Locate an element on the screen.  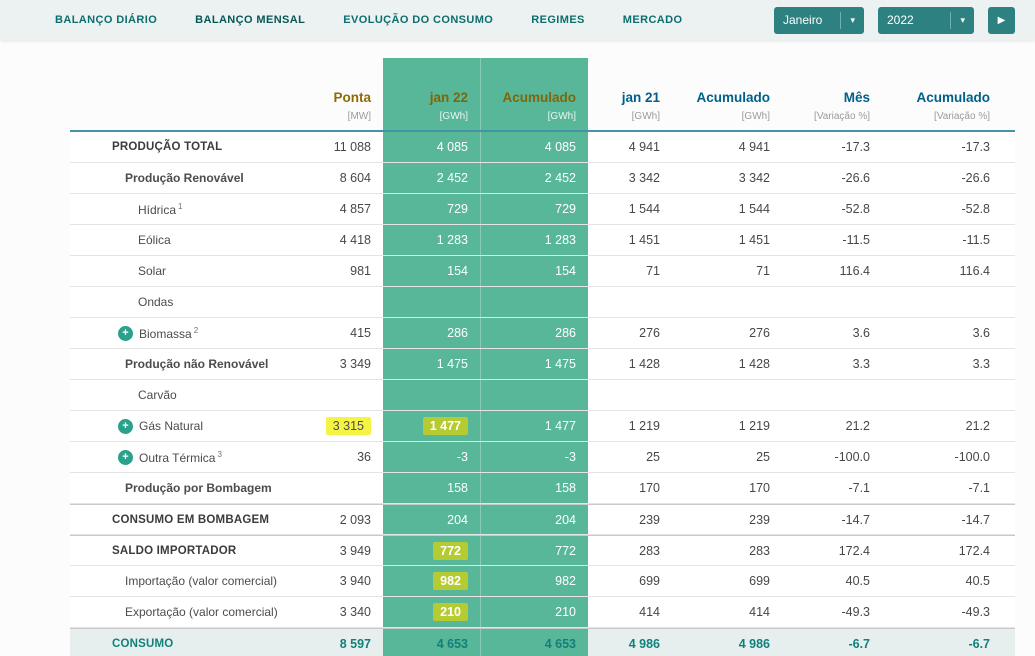
row-label: + Gás Natural is located at coordinates (185, 426).